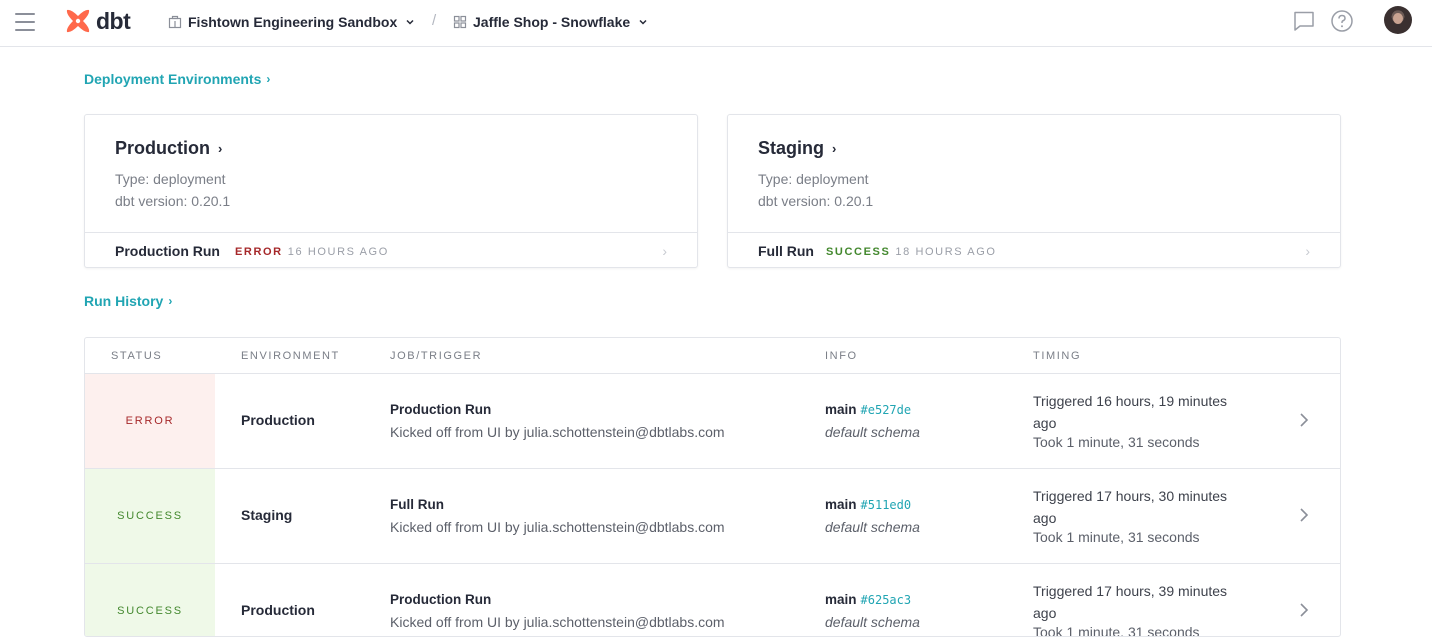 The height and width of the screenshot is (637, 1432). What do you see at coordinates (1130, 507) in the screenshot?
I see `run-triggered-time: Triggered 17 hours, 30 minutes ago` at bounding box center [1130, 507].